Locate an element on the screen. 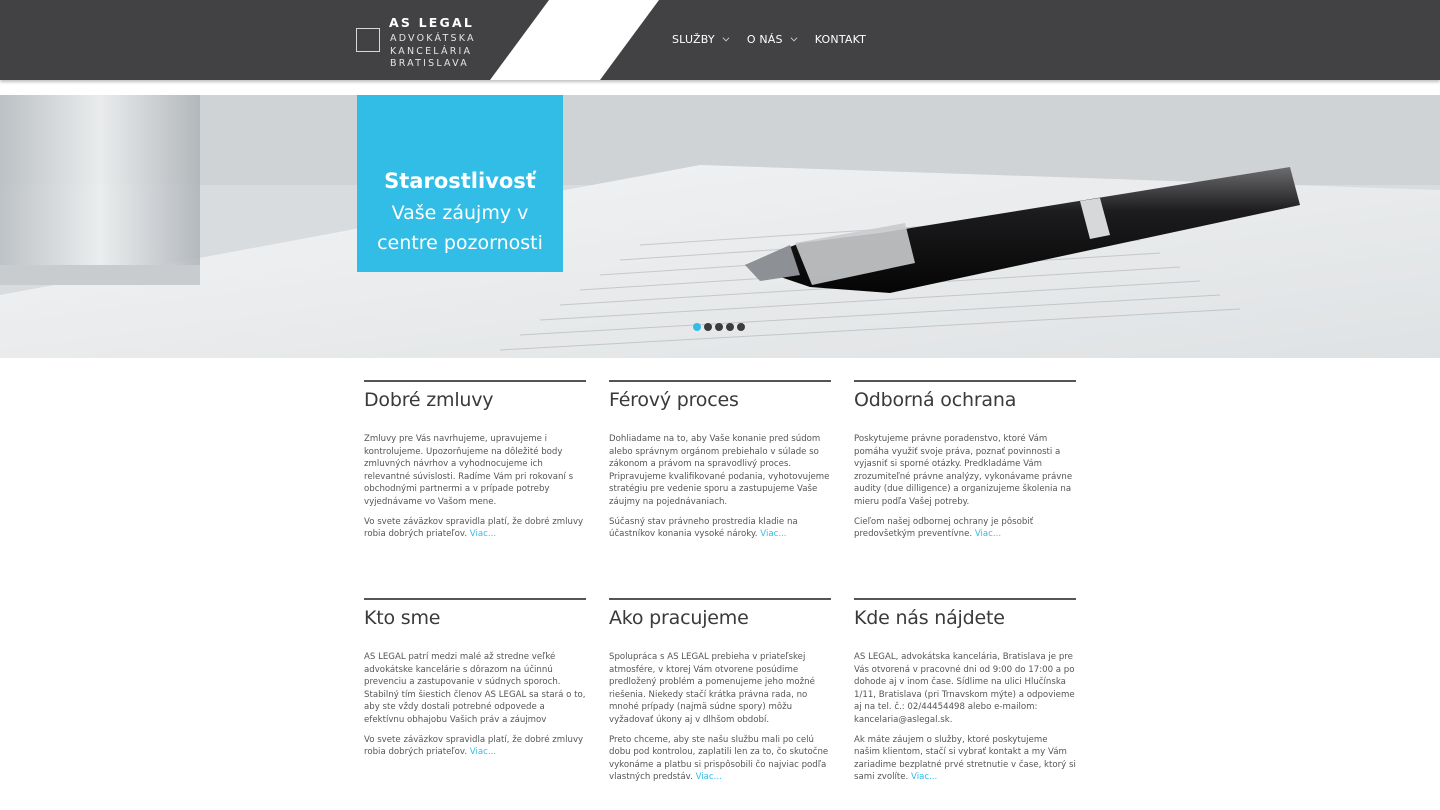  nav-item-label: KONTAKT is located at coordinates (840, 39).